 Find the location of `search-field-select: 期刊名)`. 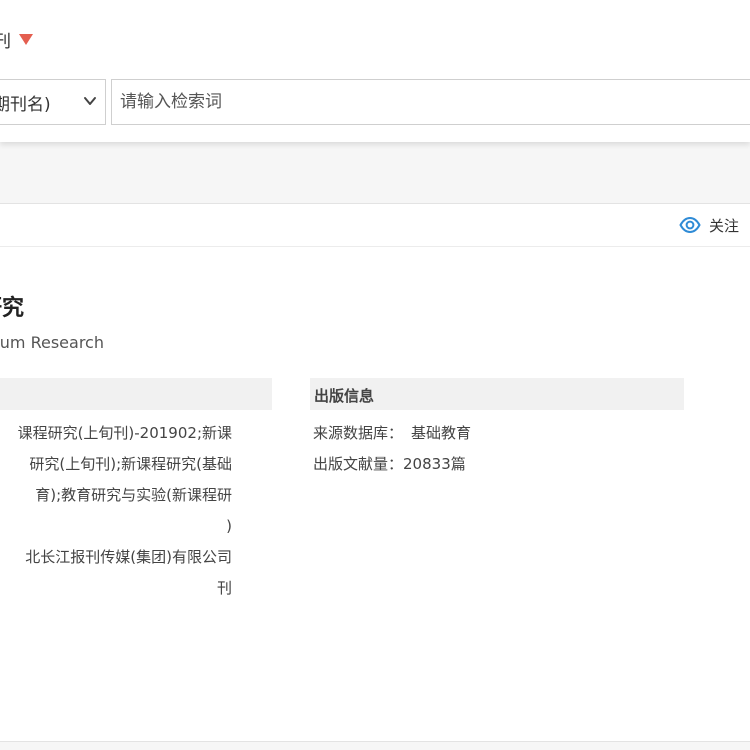

search-field-select: 期刊名) is located at coordinates (53, 102).